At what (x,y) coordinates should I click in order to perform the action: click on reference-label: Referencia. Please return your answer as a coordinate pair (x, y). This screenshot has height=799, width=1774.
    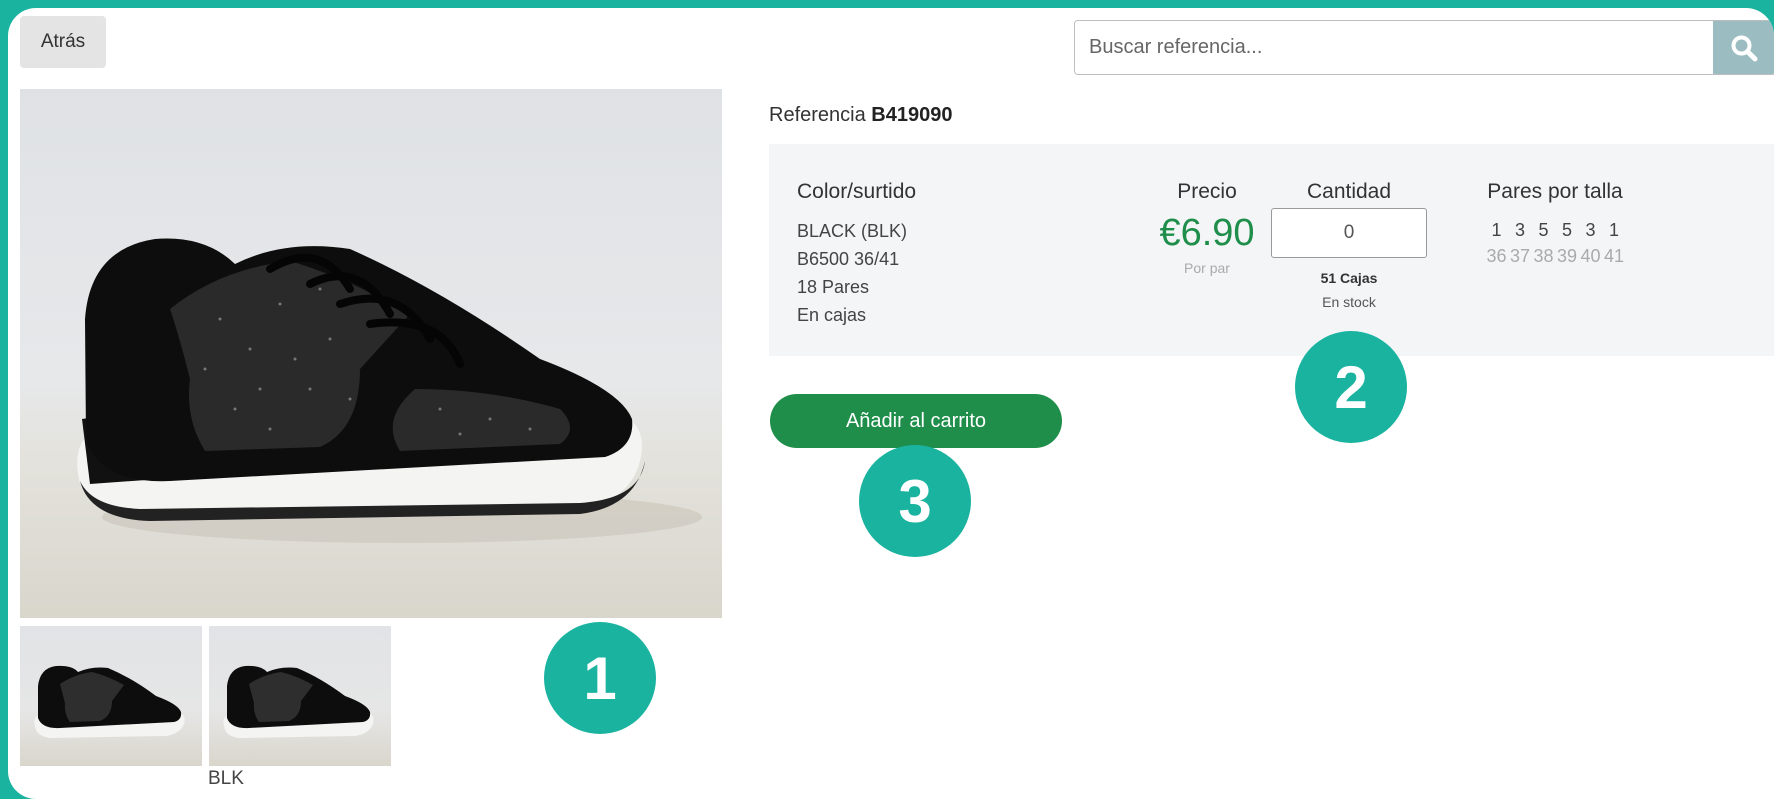
    Looking at the image, I should click on (817, 115).